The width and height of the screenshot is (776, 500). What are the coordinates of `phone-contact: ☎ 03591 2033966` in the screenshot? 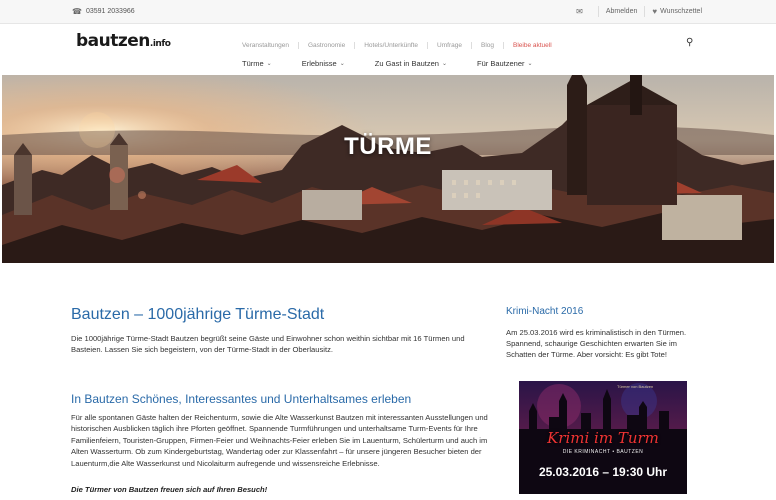 It's located at (103, 11).